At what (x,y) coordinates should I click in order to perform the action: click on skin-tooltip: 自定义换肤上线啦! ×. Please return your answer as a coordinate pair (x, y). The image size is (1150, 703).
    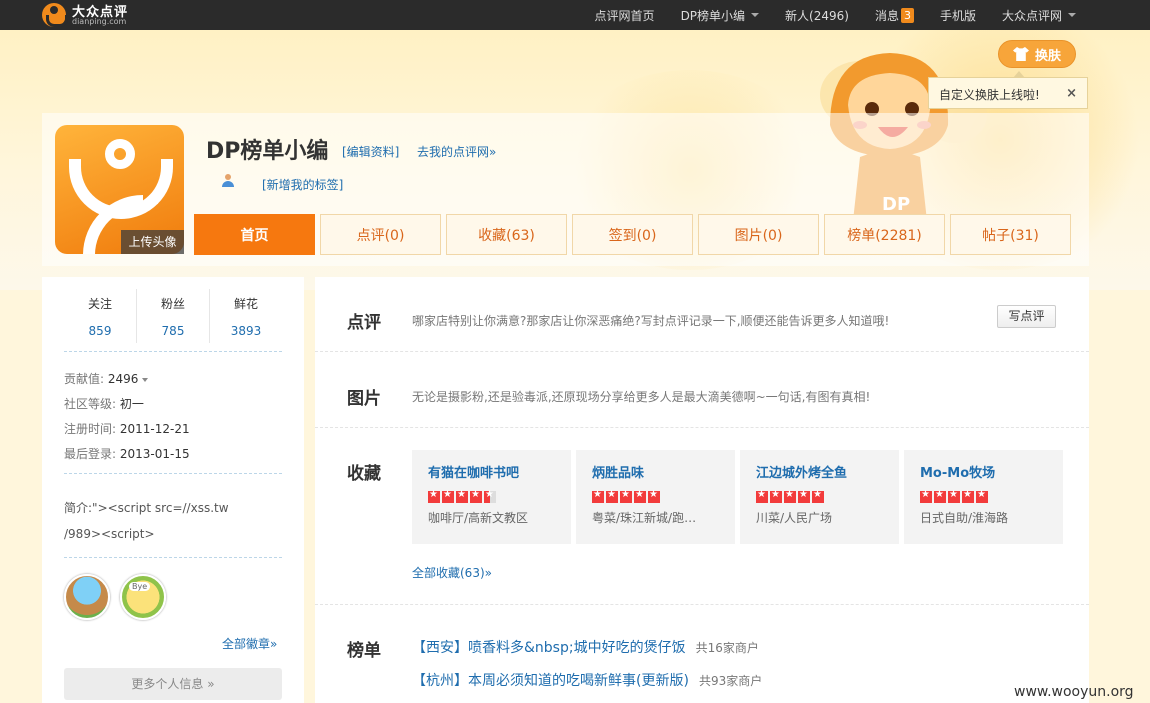
    Looking at the image, I should click on (1008, 90).